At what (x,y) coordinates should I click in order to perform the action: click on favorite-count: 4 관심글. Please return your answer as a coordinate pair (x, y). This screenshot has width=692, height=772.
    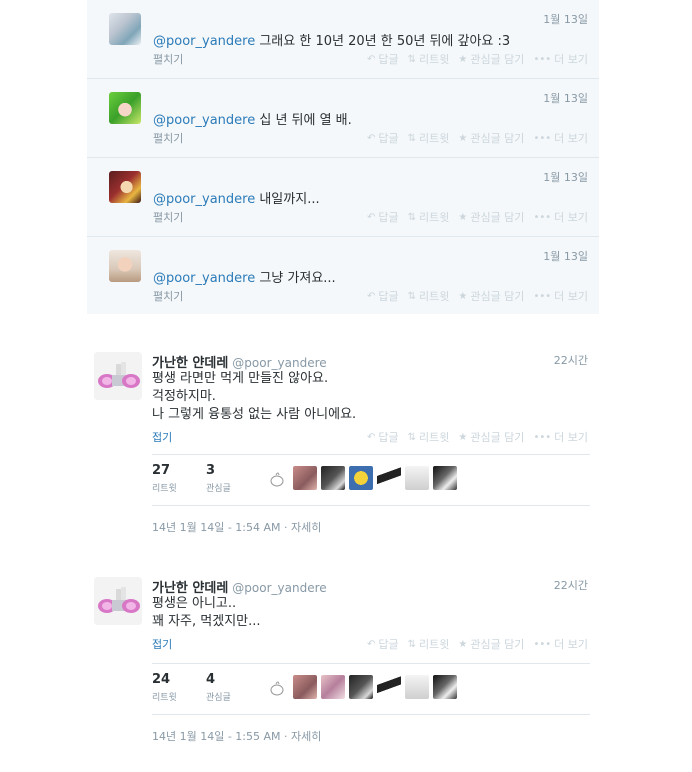
    Looking at the image, I should click on (218, 687).